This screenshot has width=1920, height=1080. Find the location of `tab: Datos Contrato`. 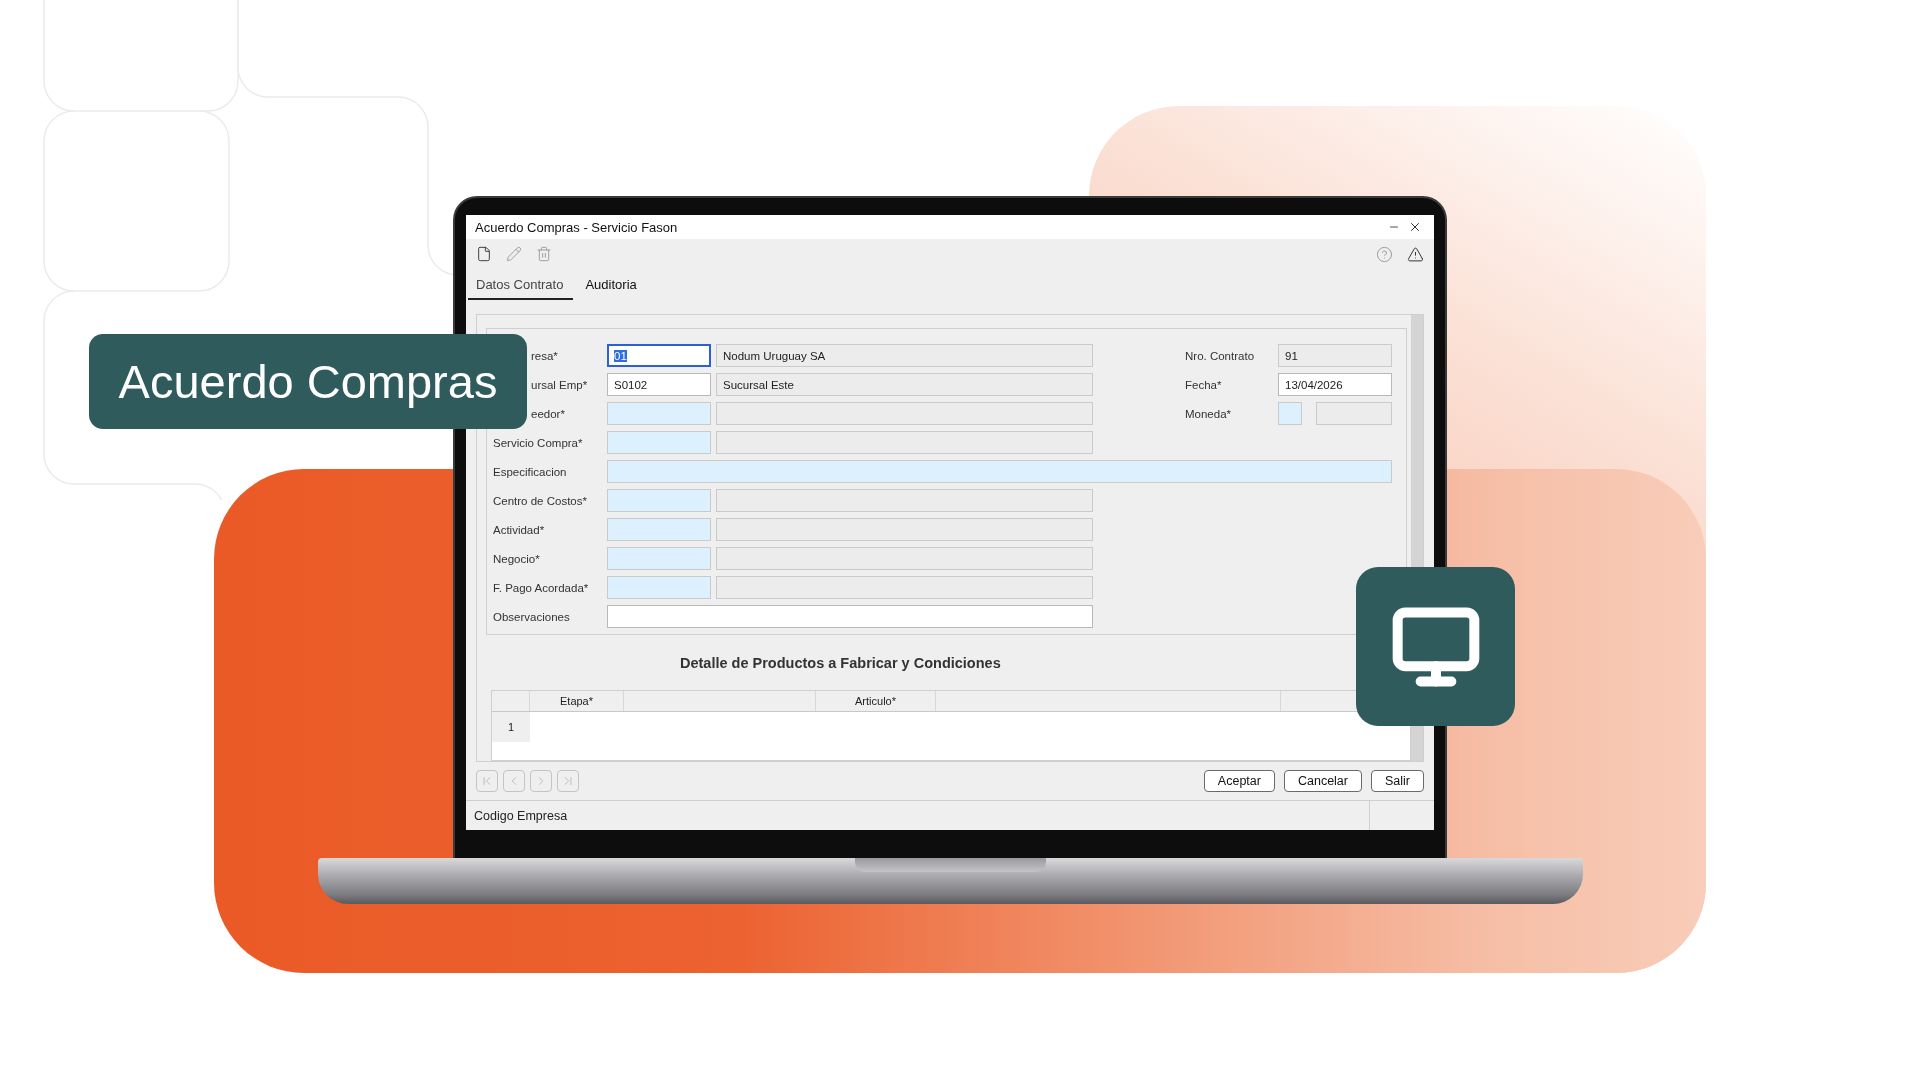

tab: Datos Contrato is located at coordinates (521, 288).